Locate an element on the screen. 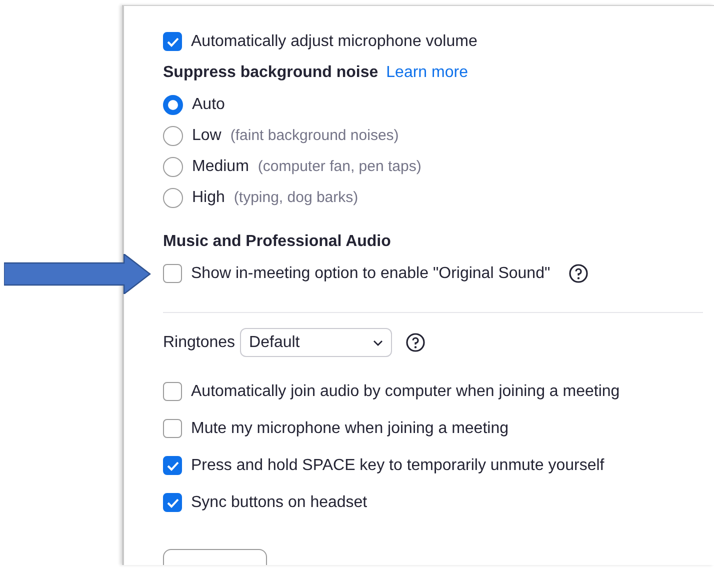 The image size is (714, 569). checkbox-label: Automatically adjust microphone volume is located at coordinates (334, 41).